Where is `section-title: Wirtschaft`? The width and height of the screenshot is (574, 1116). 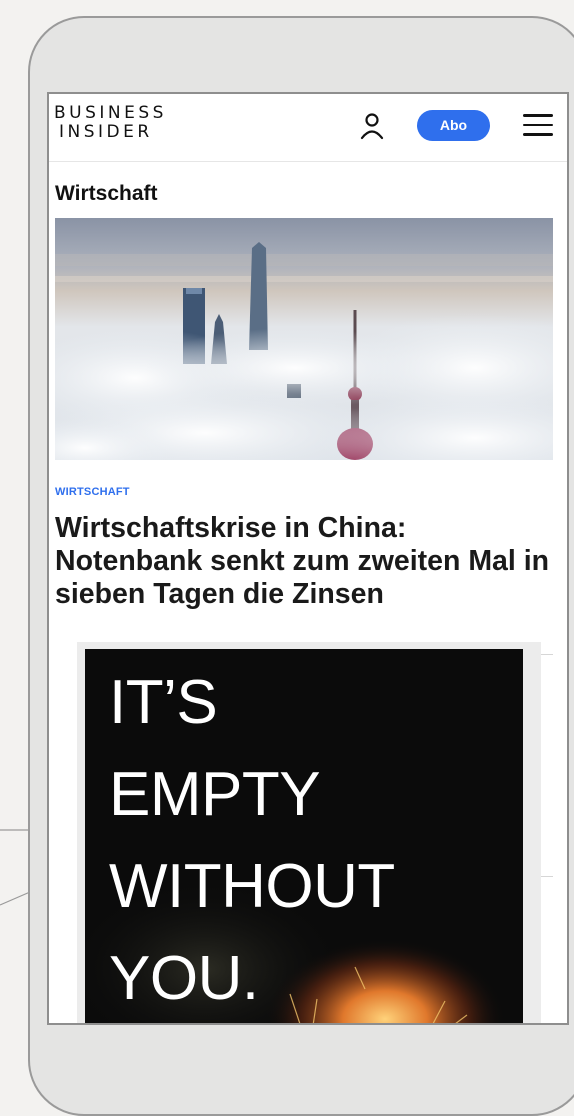
section-title: Wirtschaft is located at coordinates (106, 193).